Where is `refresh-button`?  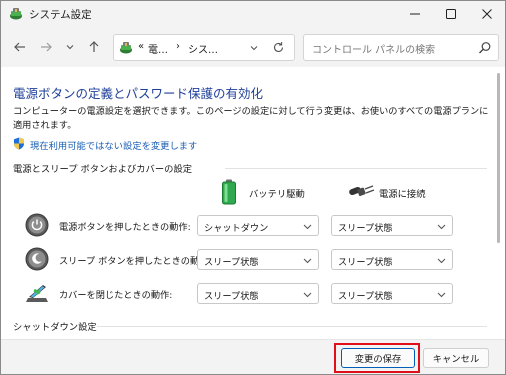
refresh-button is located at coordinates (278, 49).